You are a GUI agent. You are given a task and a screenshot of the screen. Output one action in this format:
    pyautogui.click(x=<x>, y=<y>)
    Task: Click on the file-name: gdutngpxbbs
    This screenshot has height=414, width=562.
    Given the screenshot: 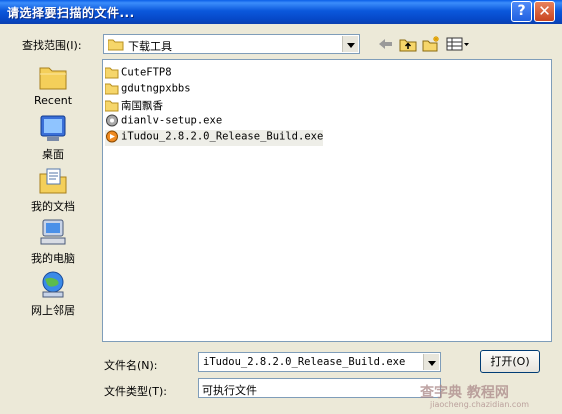 What is the action you would take?
    pyautogui.click(x=156, y=88)
    